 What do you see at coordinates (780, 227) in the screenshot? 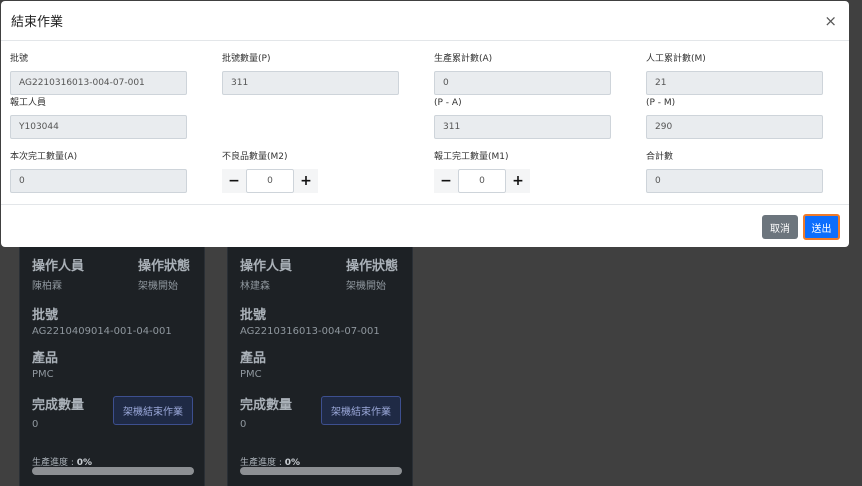
I see `cancel-button: 取消` at bounding box center [780, 227].